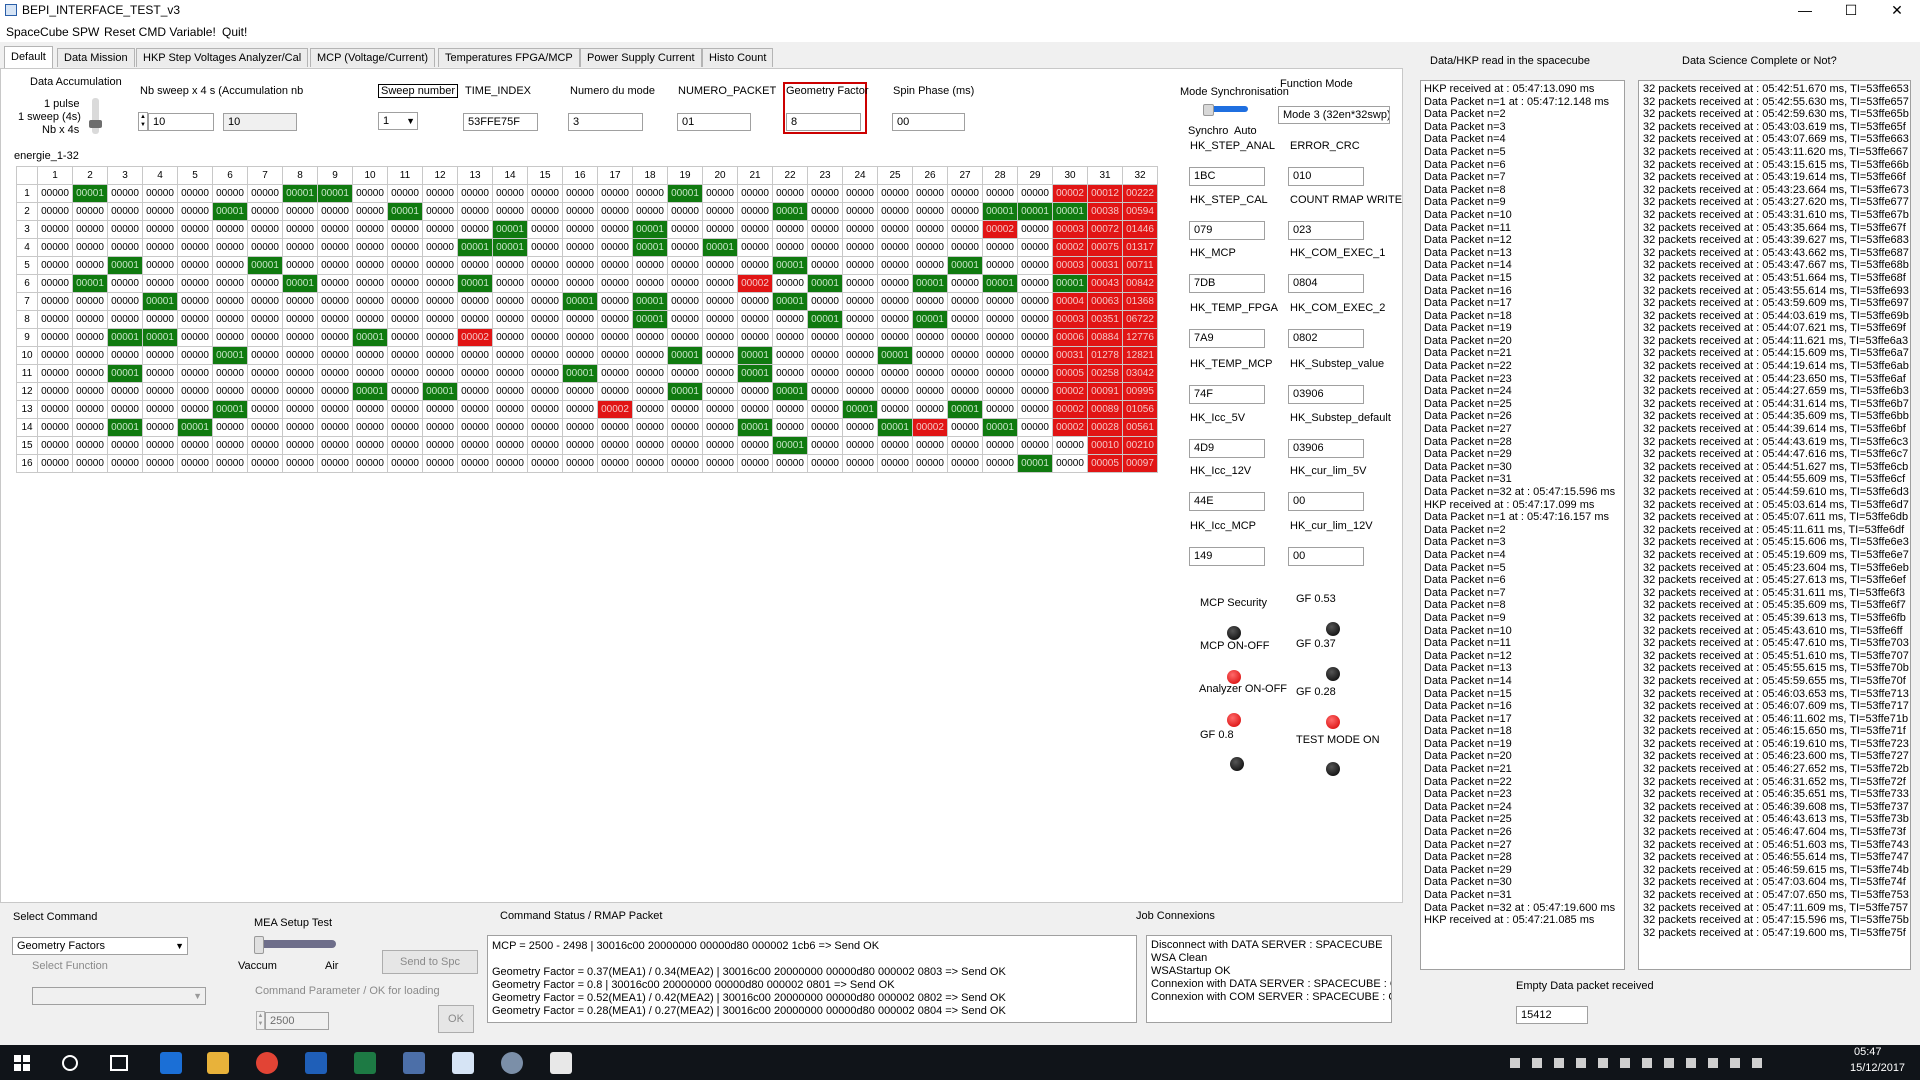 This screenshot has height=1080, width=1920. What do you see at coordinates (823, 122) in the screenshot?
I see `geometry-factor-field: 8` at bounding box center [823, 122].